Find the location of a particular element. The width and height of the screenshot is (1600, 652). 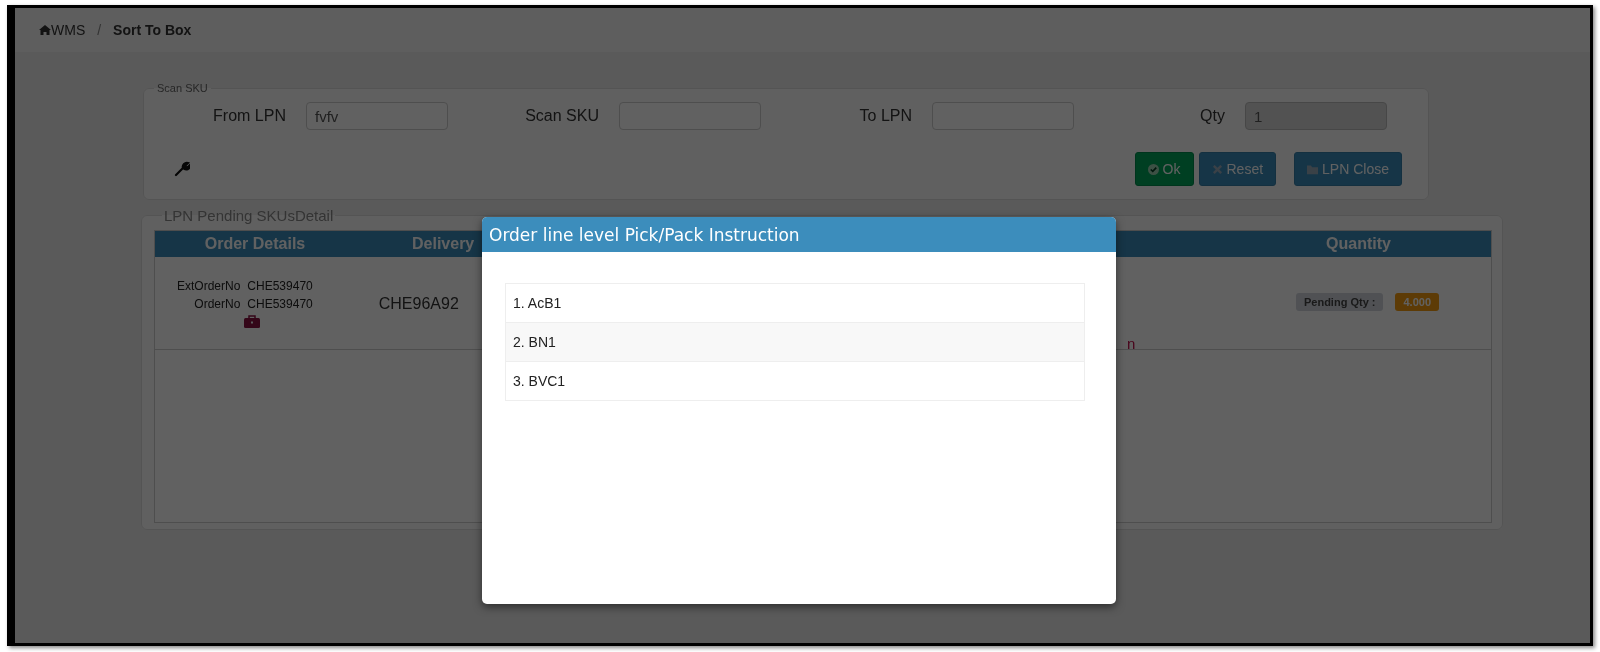

check-circle-icon is located at coordinates (1153, 169).